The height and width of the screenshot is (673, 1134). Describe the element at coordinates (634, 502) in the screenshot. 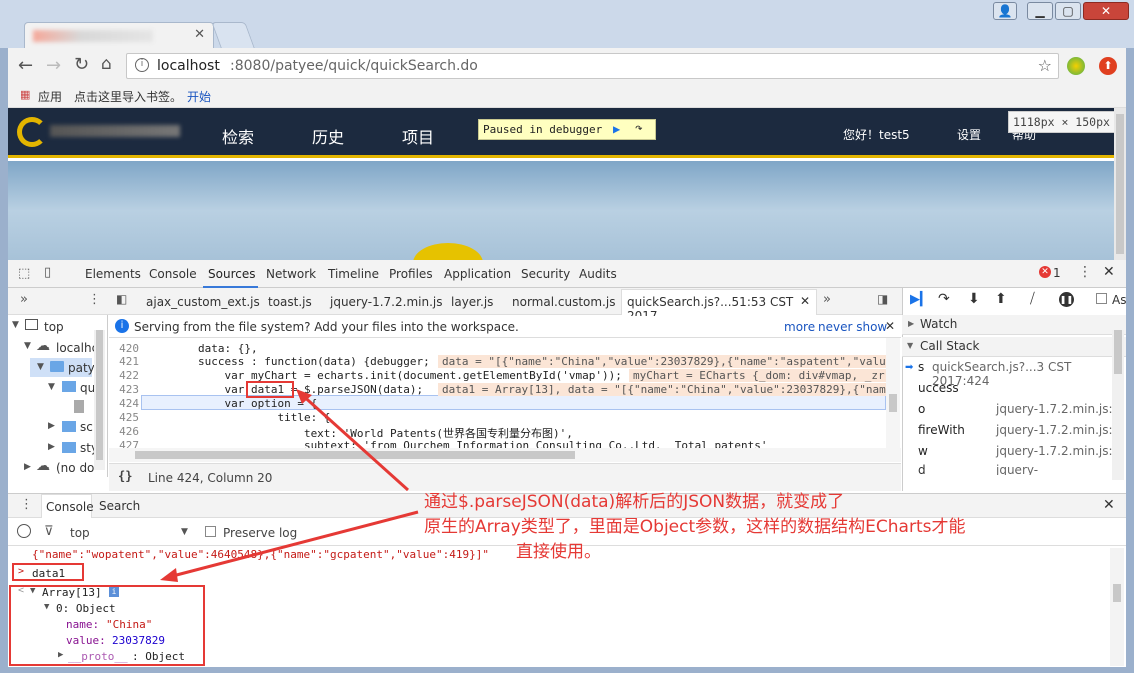

I see `annotation-line-1: 通过$.parseJSON(data)解析后的JSON数据，就变成了` at that location.